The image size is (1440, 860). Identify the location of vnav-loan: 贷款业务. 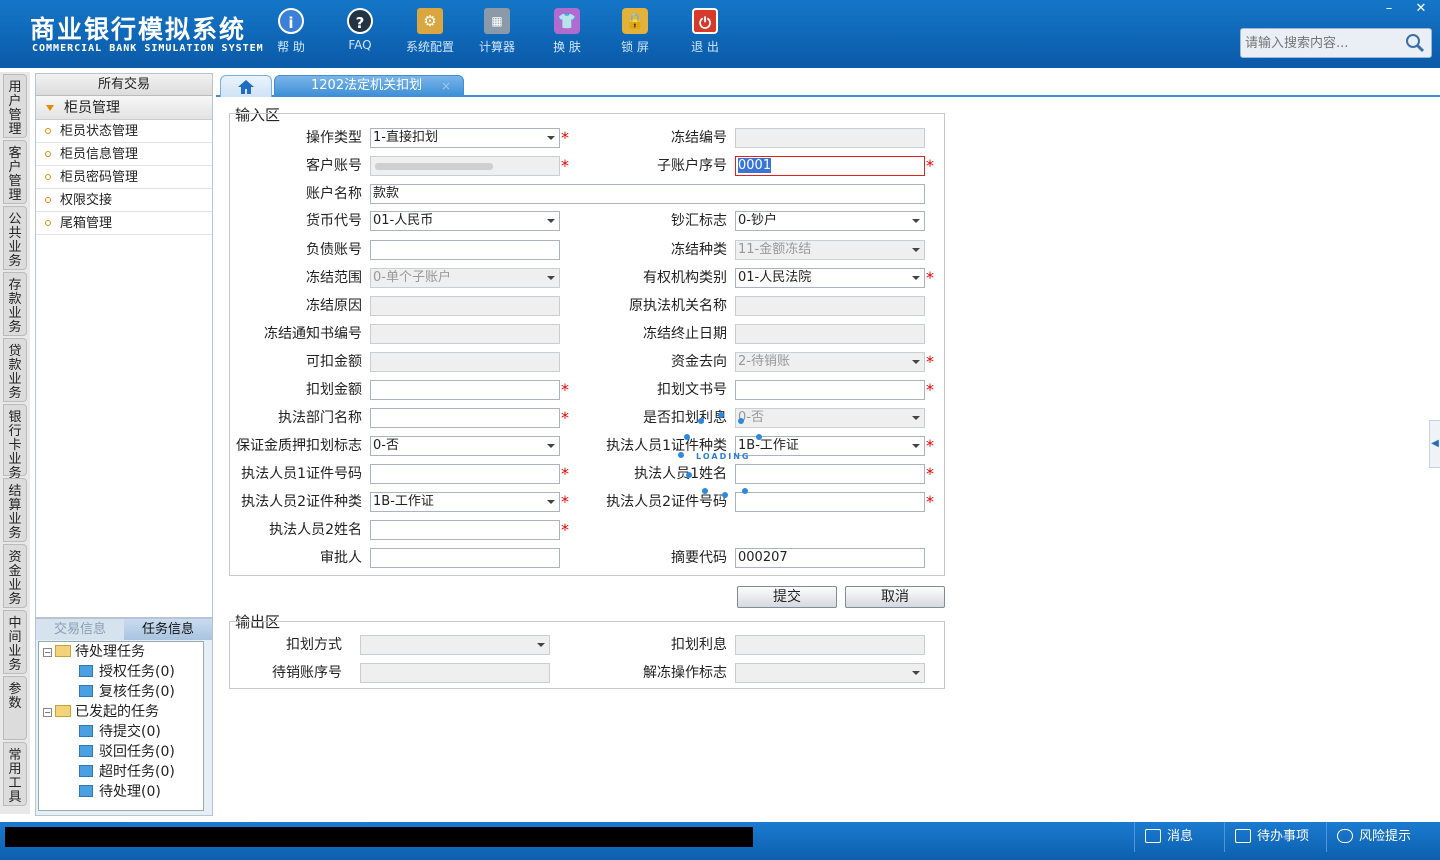
(15, 370).